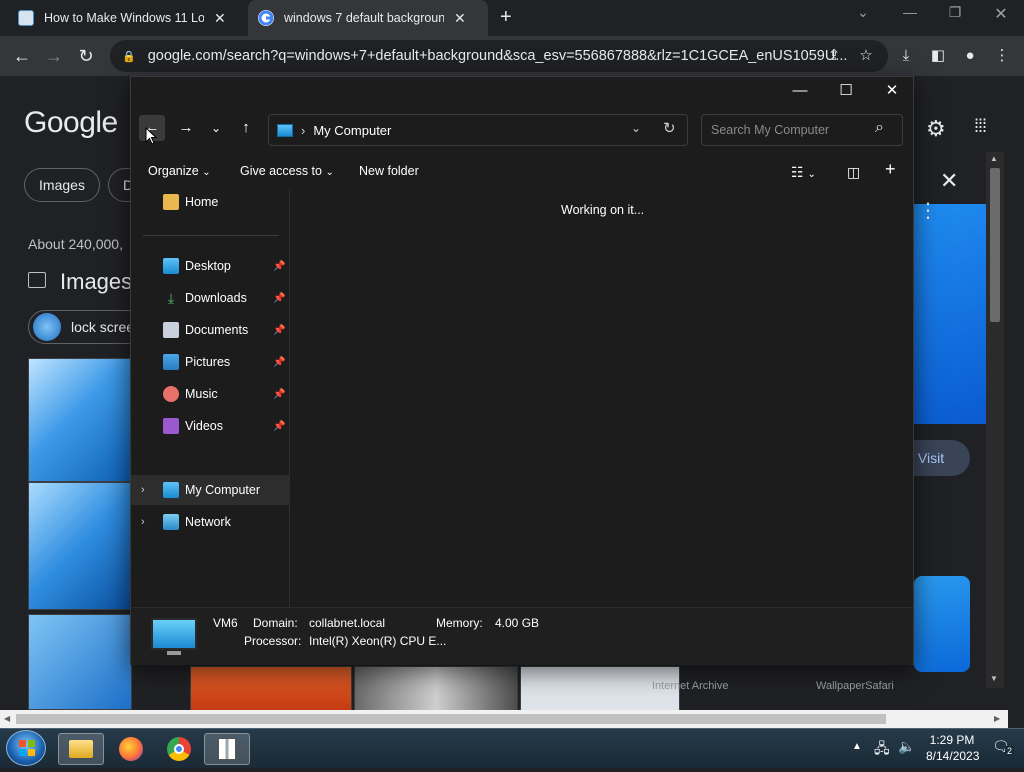  I want to click on browser-tab-1: How to Make Windows 11 Look Like ✕, so click(128, 18).